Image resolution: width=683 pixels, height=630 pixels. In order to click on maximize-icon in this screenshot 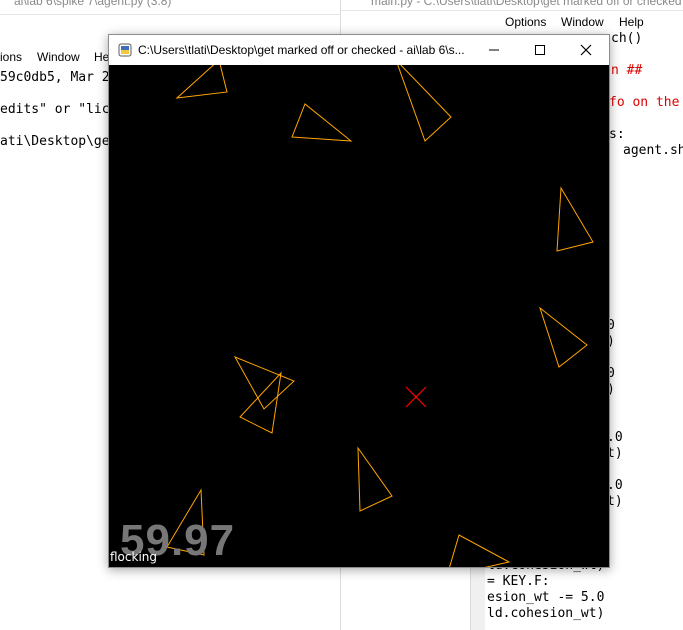, I will do `click(540, 50)`.